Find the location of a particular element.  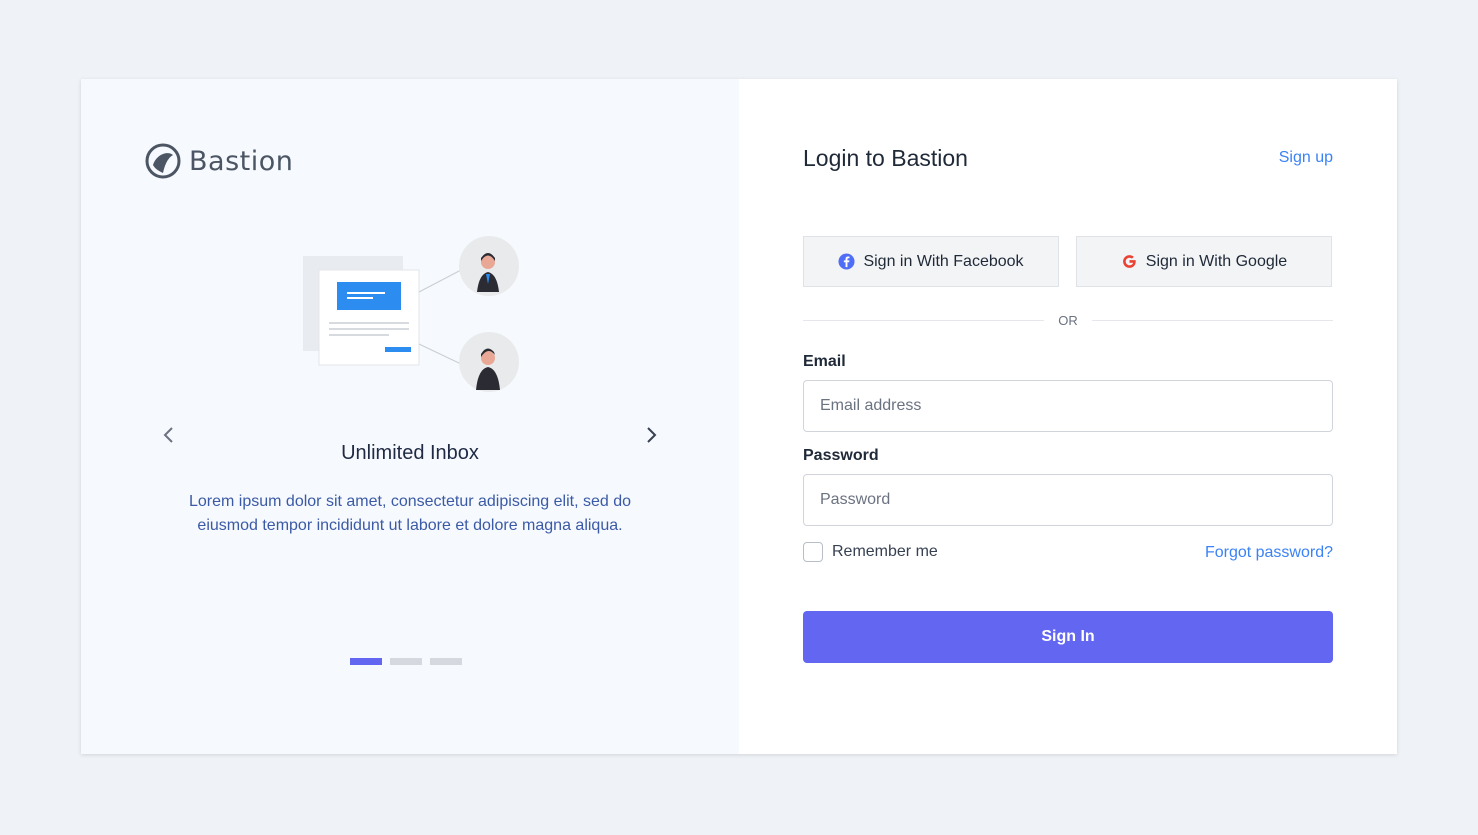

email-label: Email is located at coordinates (824, 361).